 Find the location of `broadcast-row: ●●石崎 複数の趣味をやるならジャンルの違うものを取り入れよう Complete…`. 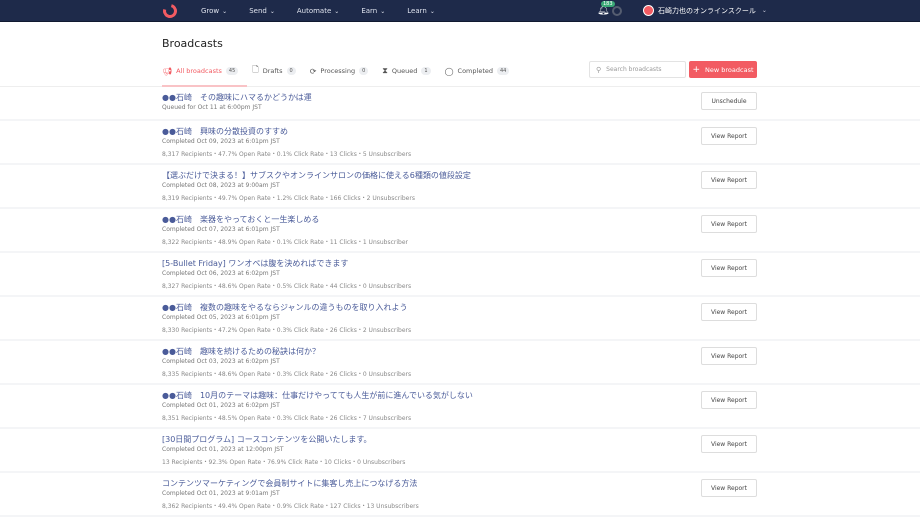

broadcast-row: ●●石崎 複数の趣味をやるならジャンルの違うものを取り入れよう Complete… is located at coordinates (460, 319).